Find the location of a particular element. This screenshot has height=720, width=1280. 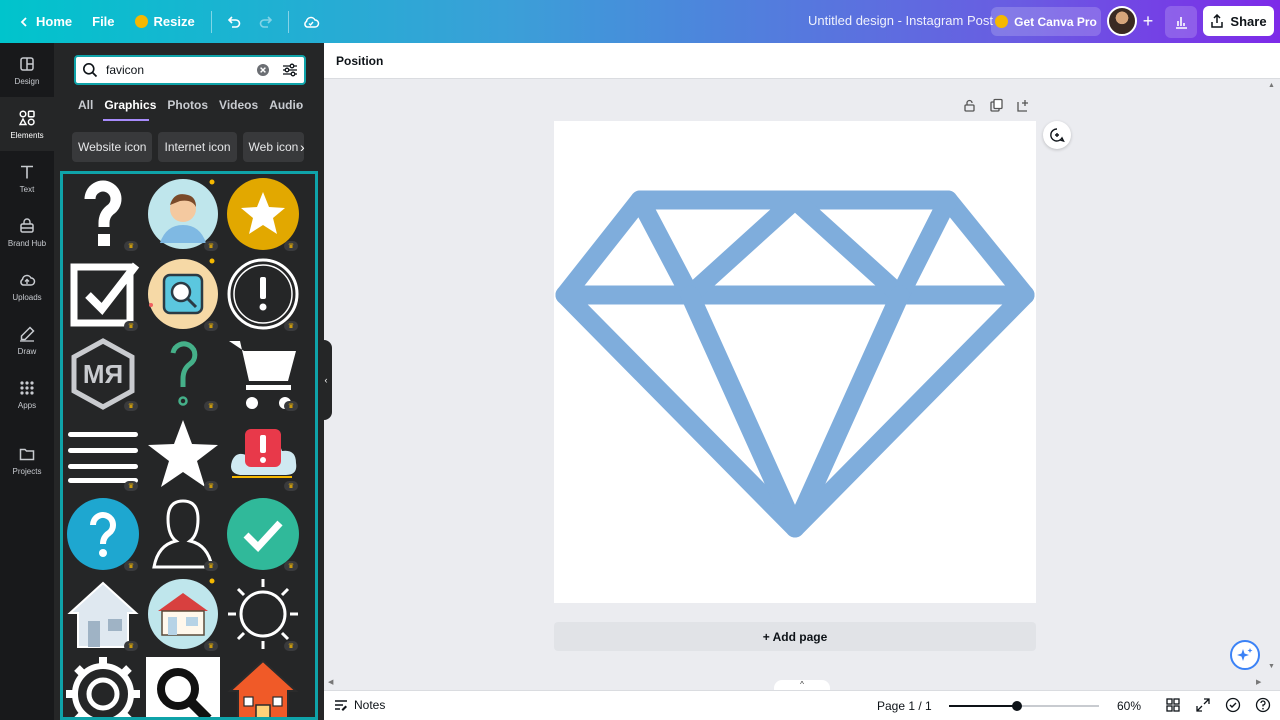

sparkle-icon is located at coordinates (1245, 654).